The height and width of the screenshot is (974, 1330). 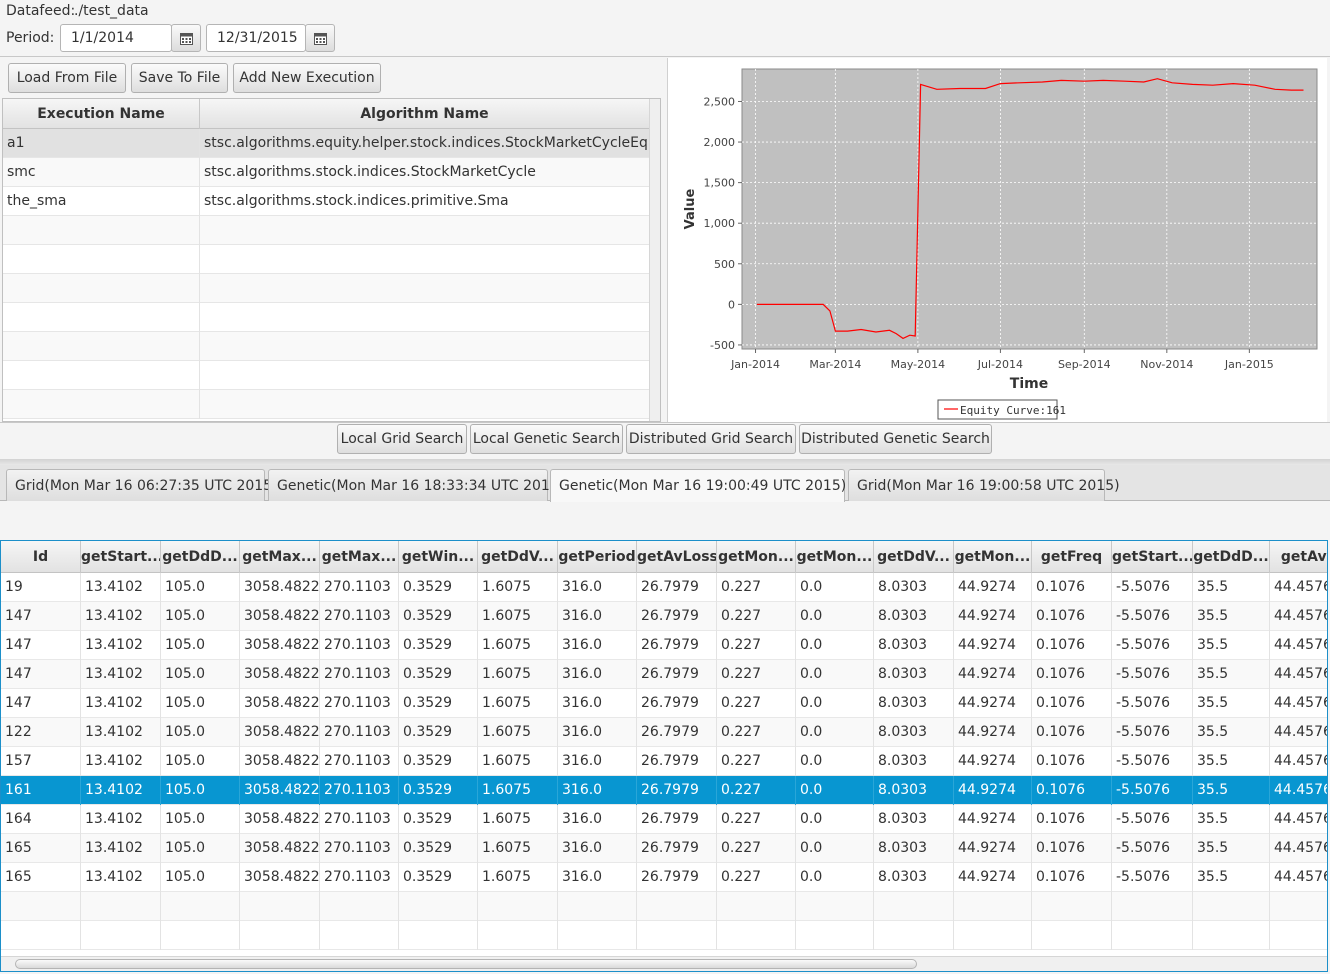 I want to click on results-cell: 26.7979, so click(x=677, y=761).